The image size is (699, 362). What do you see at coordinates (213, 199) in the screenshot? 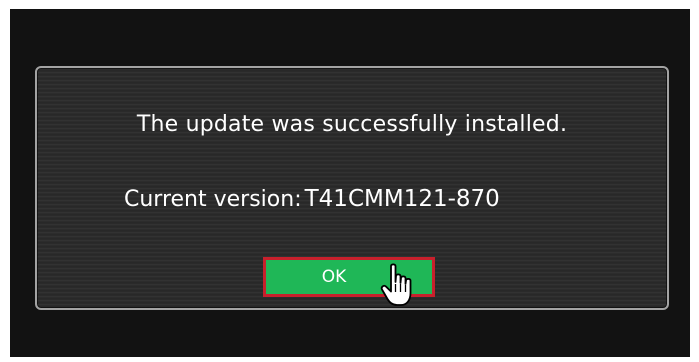
I see `current-version-label: Current version:` at bounding box center [213, 199].